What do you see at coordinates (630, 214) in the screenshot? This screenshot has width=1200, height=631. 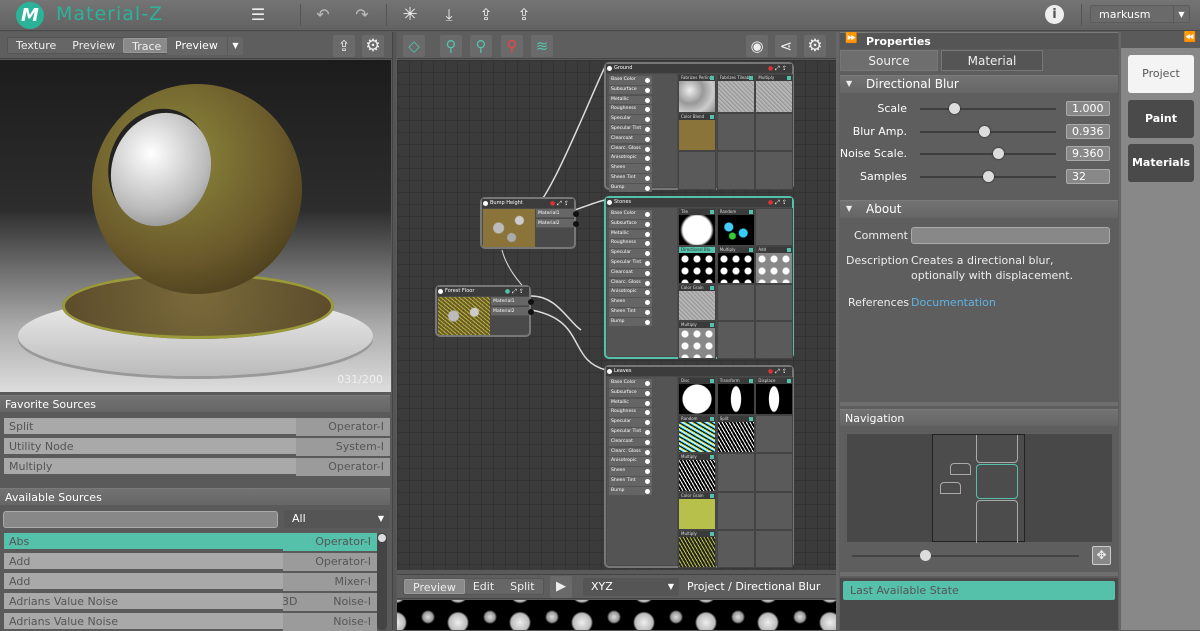 I see `port-label: Base Color` at bounding box center [630, 214].